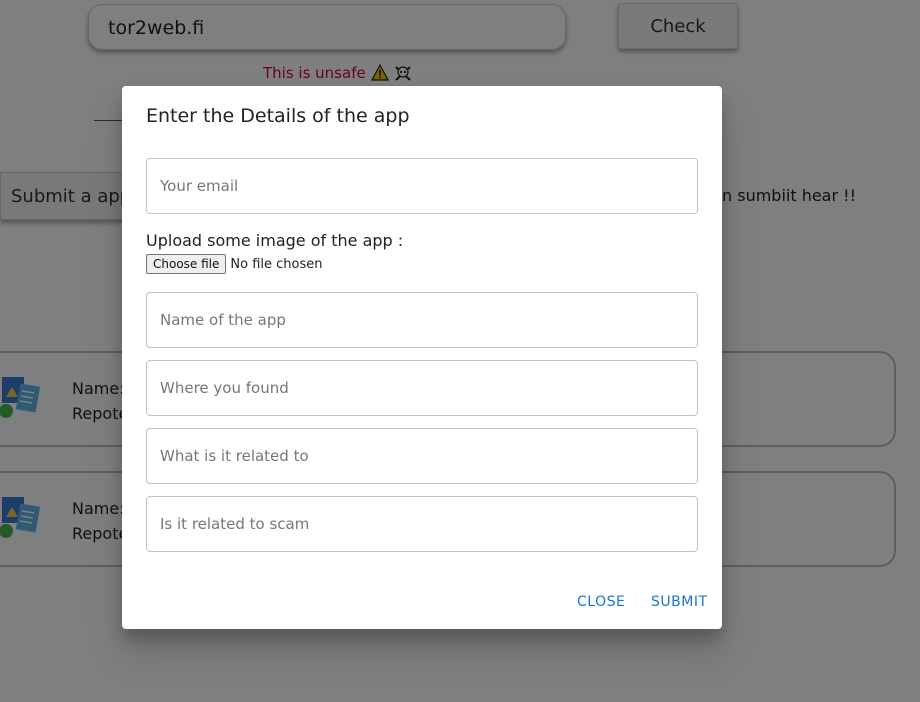  I want to click on scam-related-field: Is it related to scam, so click(422, 524).